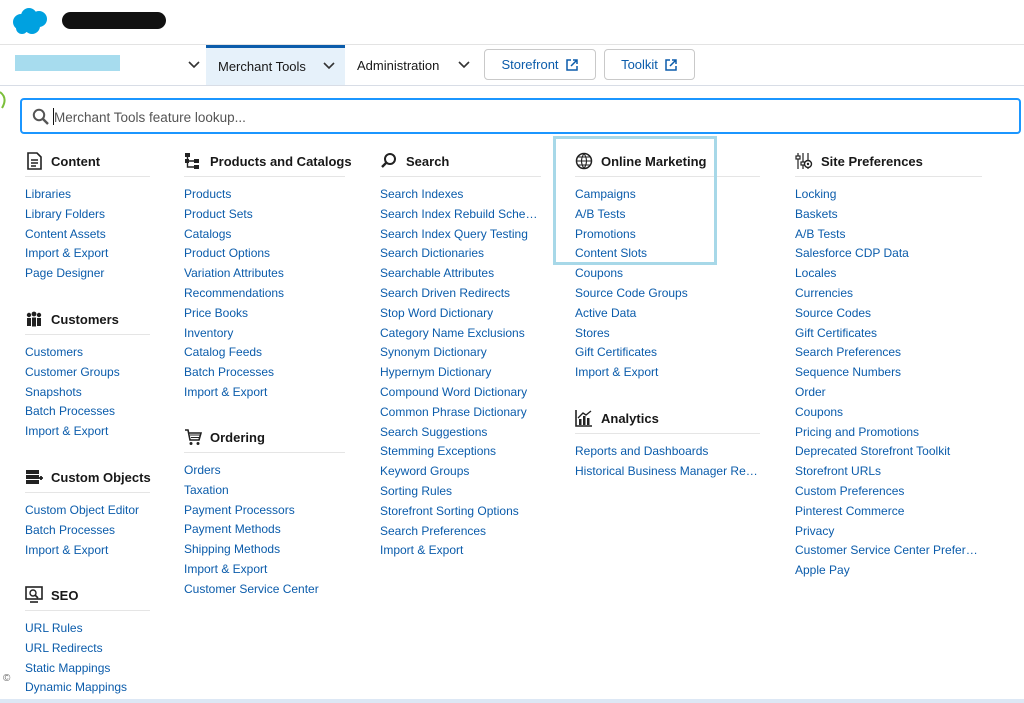  What do you see at coordinates (667, 235) in the screenshot?
I see `link-promotions: Promotions` at bounding box center [667, 235].